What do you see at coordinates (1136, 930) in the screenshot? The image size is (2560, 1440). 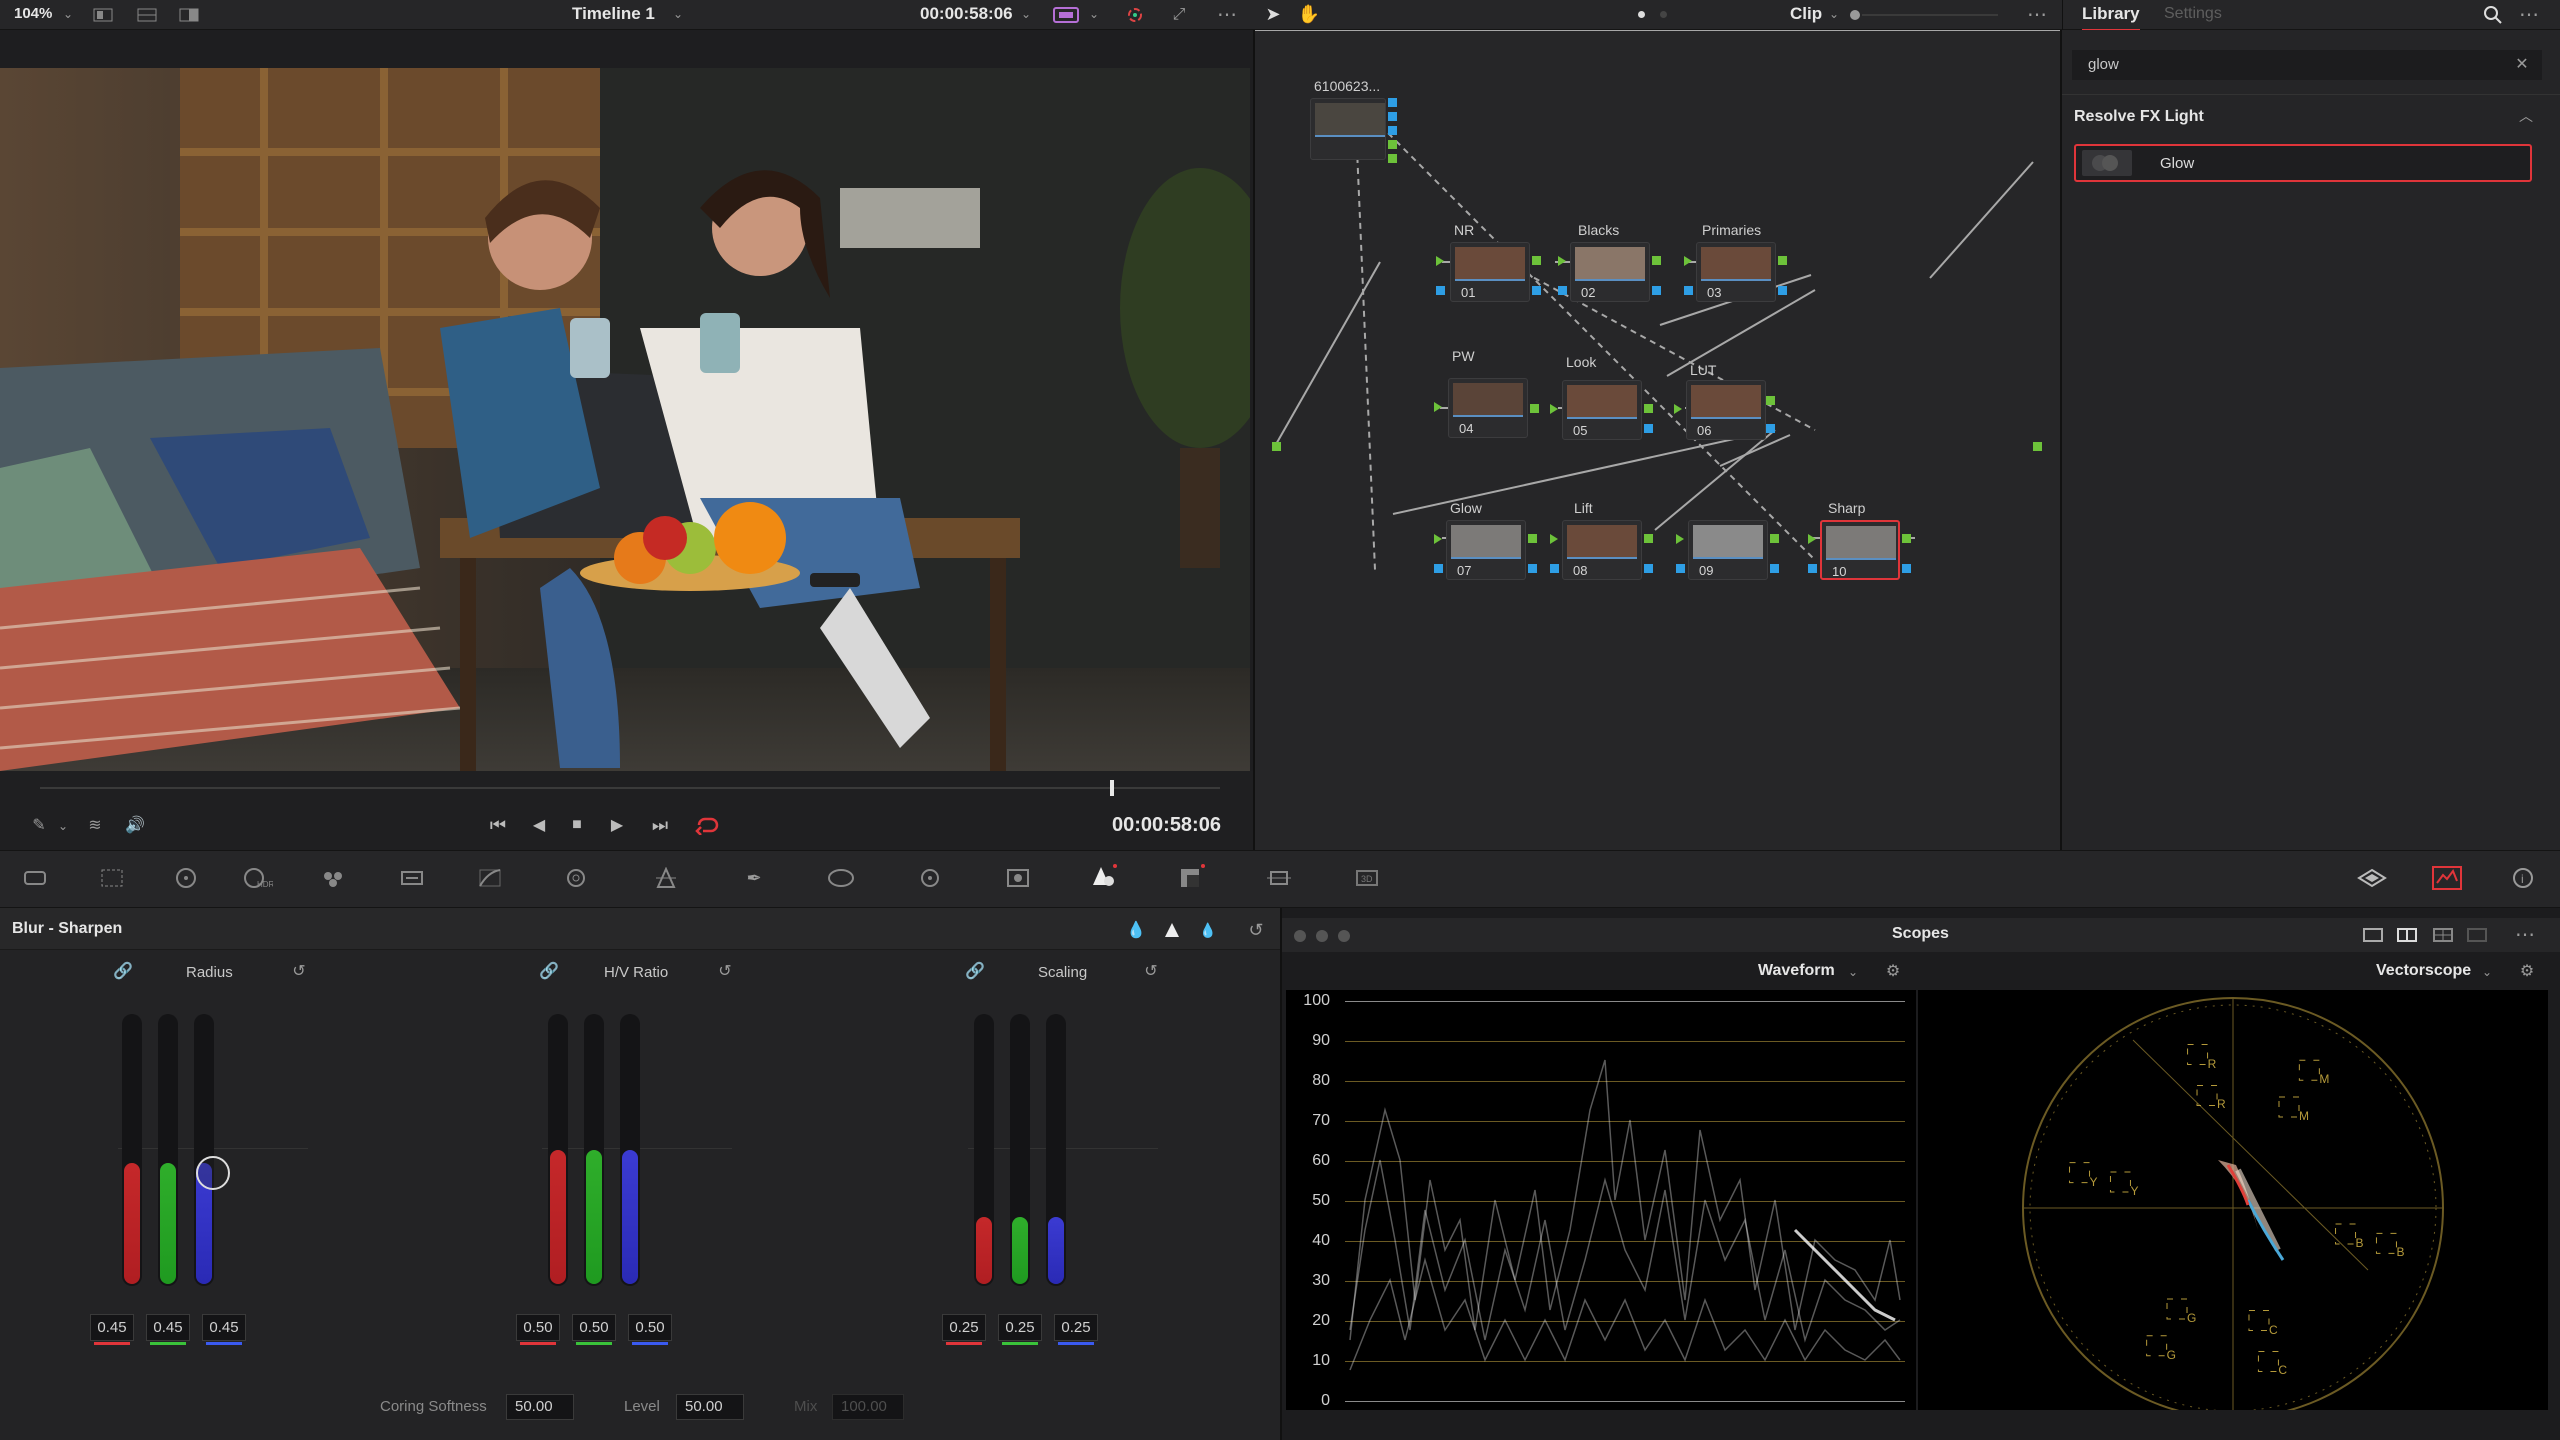 I see `drop-icon: 💧` at bounding box center [1136, 930].